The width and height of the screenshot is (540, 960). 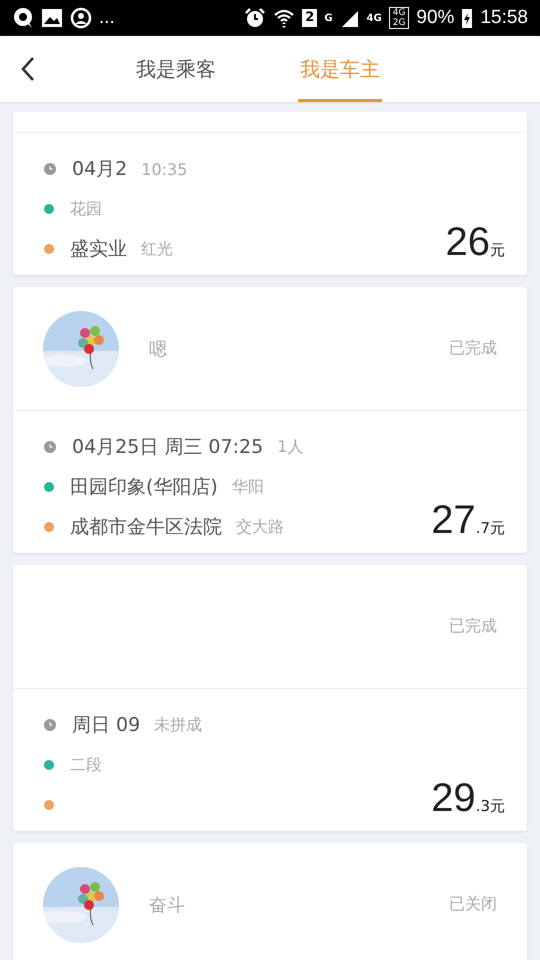 What do you see at coordinates (468, 242) in the screenshot?
I see `fare-amount: 26` at bounding box center [468, 242].